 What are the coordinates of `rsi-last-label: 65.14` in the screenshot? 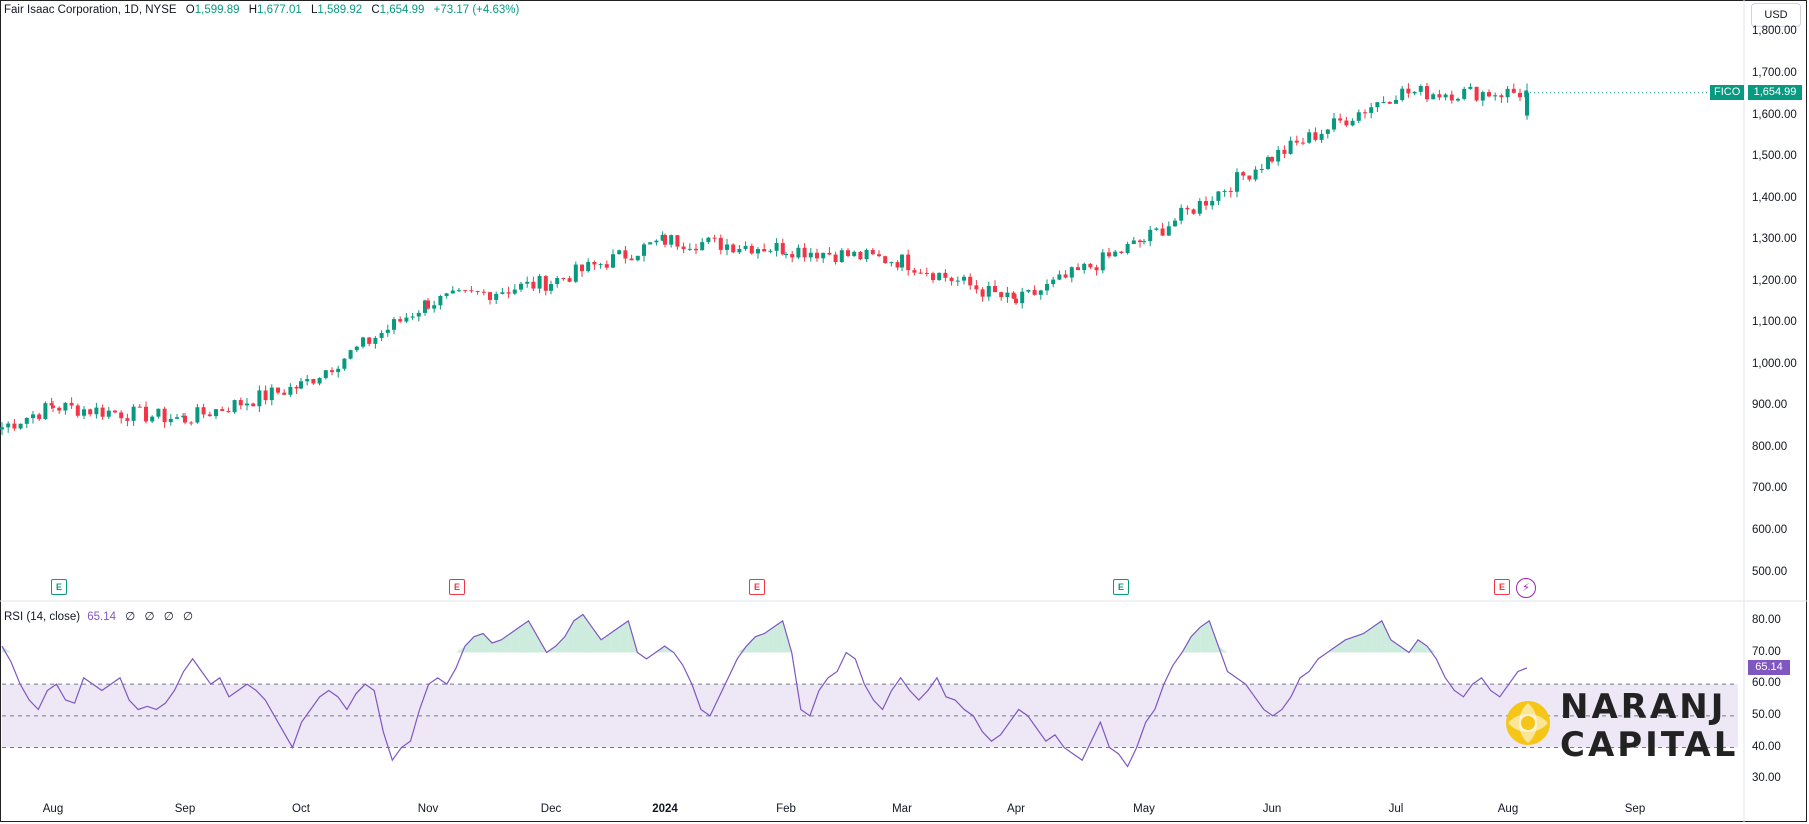 It's located at (1769, 667).